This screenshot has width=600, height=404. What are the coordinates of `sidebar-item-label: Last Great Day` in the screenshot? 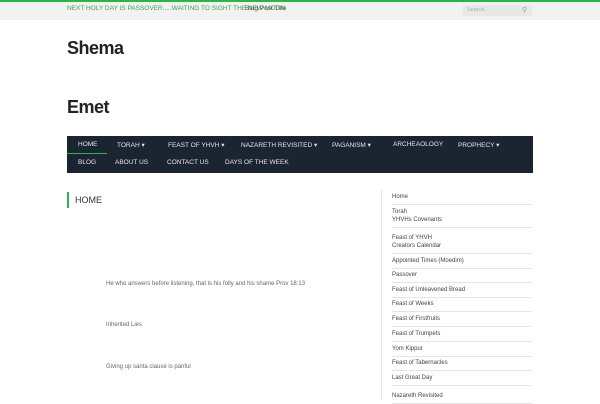 It's located at (412, 378).